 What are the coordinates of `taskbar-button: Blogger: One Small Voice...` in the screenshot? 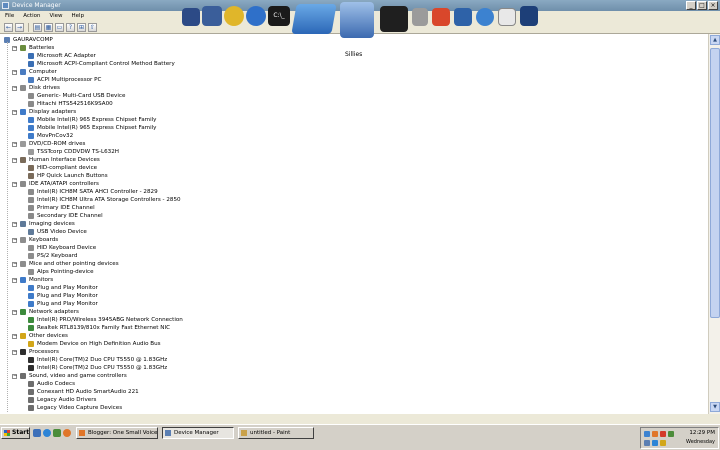 It's located at (117, 433).